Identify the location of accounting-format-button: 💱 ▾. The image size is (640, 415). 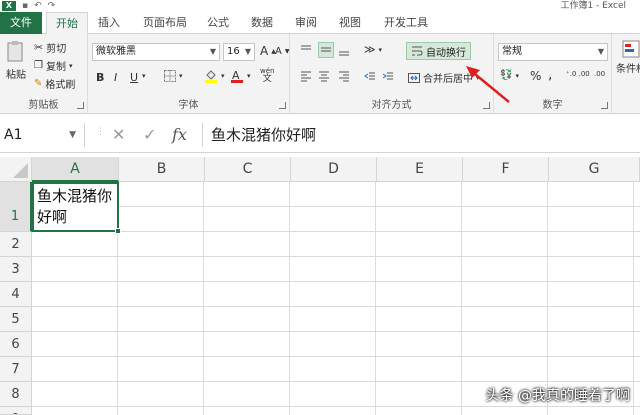
(509, 75).